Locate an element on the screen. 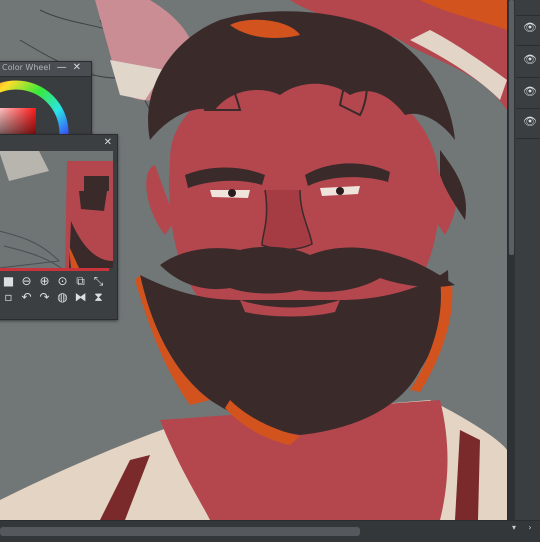  flip-horizontal-icon: ⧓ is located at coordinates (80, 297).